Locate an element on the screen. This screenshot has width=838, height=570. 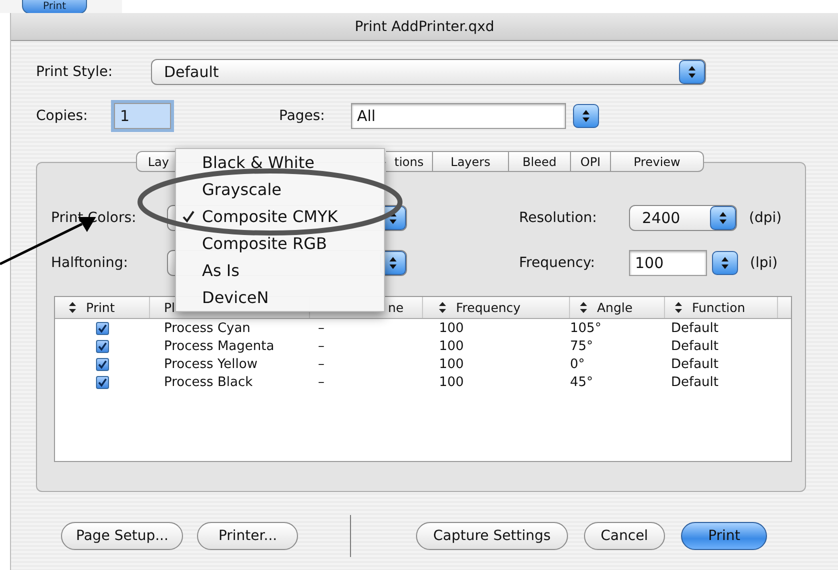
tab: Lay is located at coordinates (156, 161).